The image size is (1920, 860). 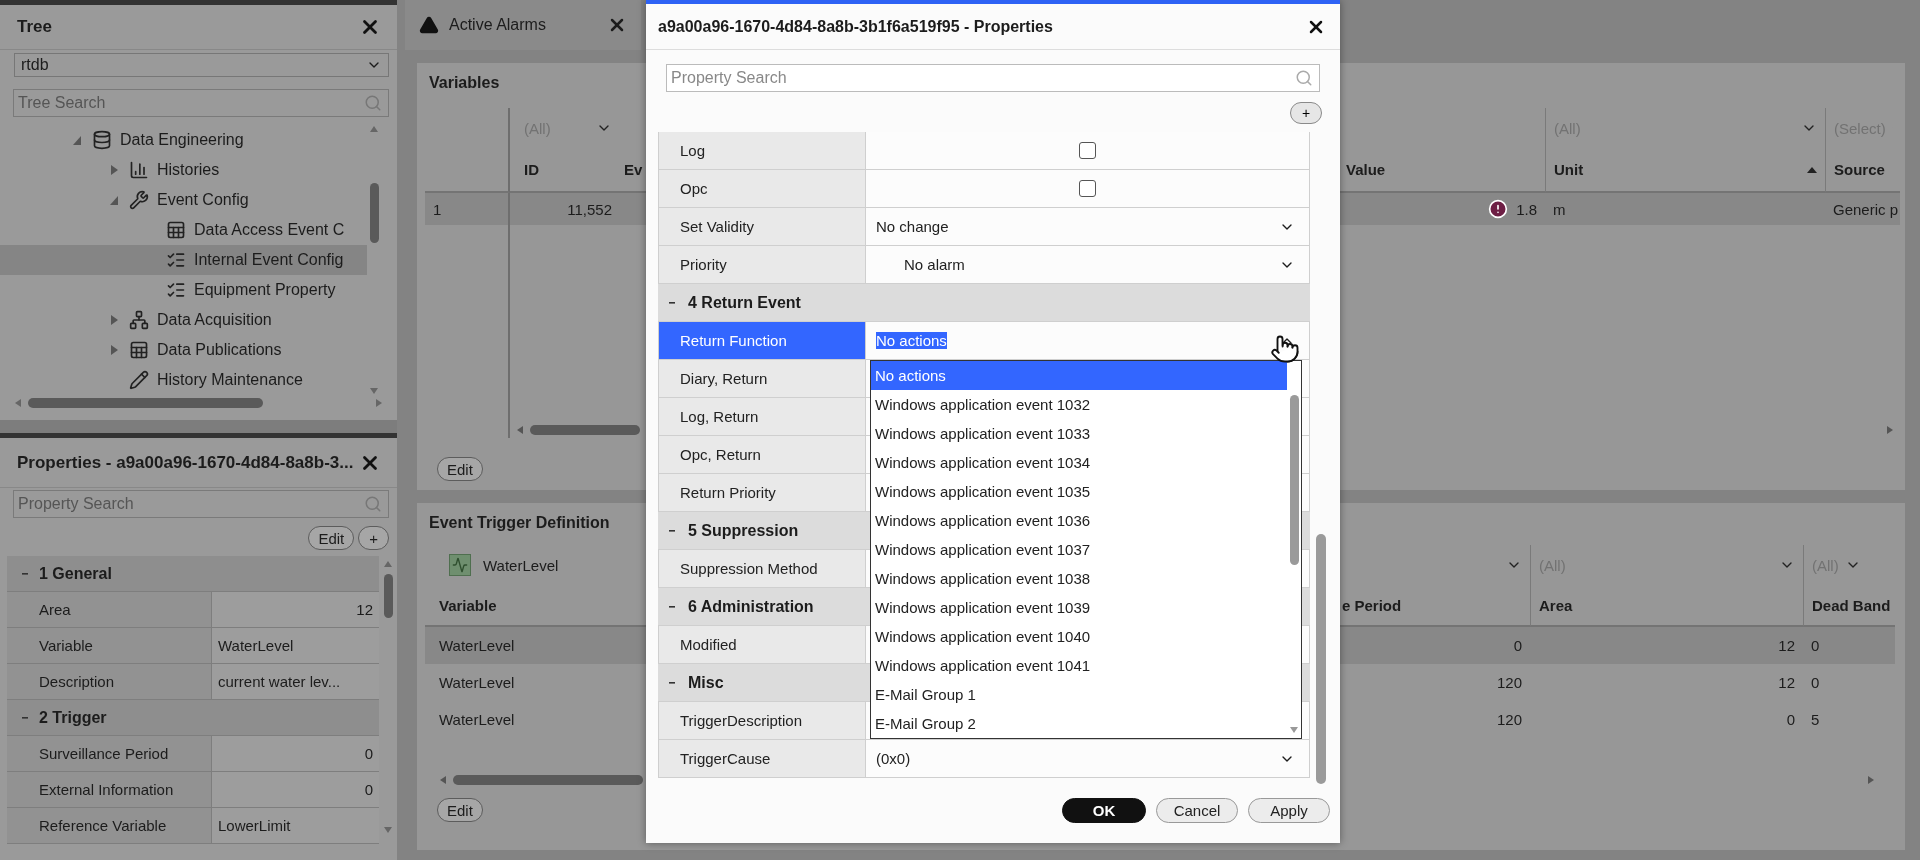 I want to click on property-label: Reference Variable, so click(x=109, y=825).